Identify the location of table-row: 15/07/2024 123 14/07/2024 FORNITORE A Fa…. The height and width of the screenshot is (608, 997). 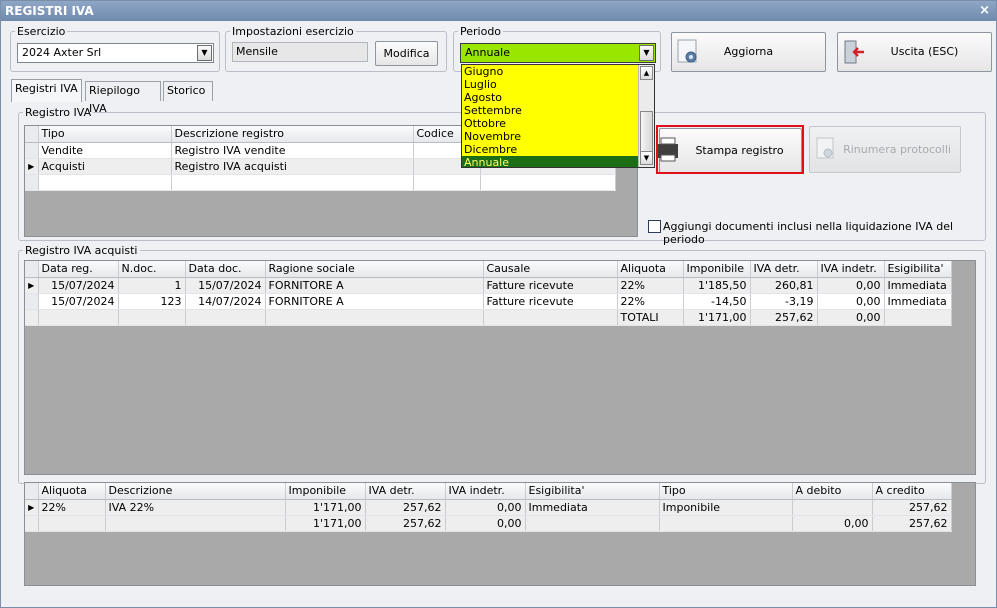
(488, 301).